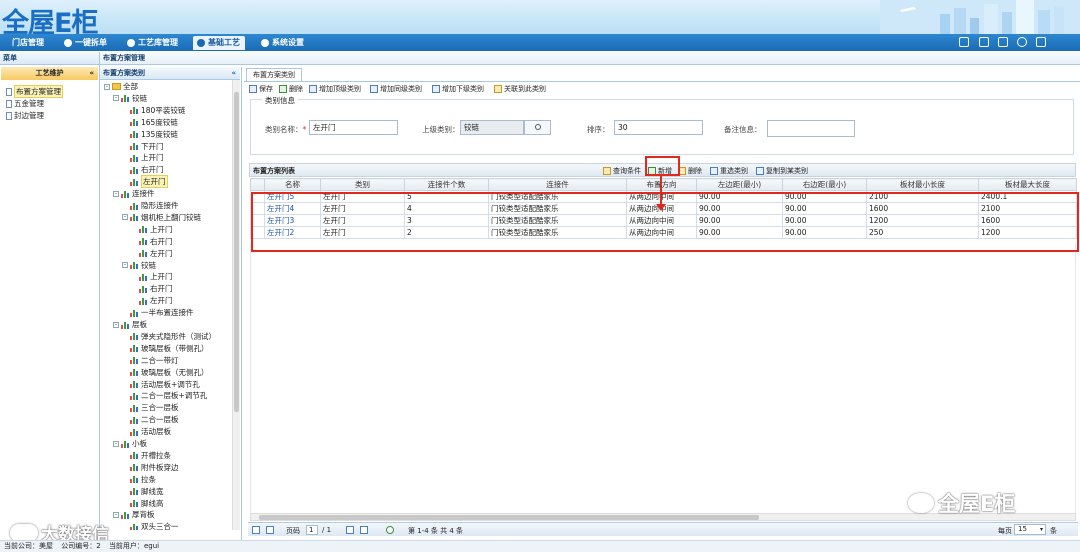 The width and height of the screenshot is (1080, 552). What do you see at coordinates (219, 43) in the screenshot?
I see `tab-basic-process: 基础工艺` at bounding box center [219, 43].